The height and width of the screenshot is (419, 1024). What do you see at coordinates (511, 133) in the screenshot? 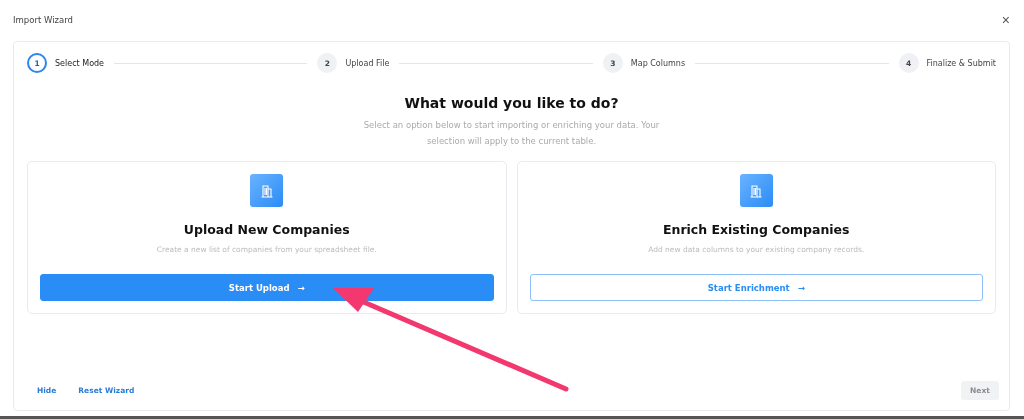
I see `instruction-text: Select an option below to start importing or enriching your data. Your selection will apply to the current table.` at bounding box center [511, 133].